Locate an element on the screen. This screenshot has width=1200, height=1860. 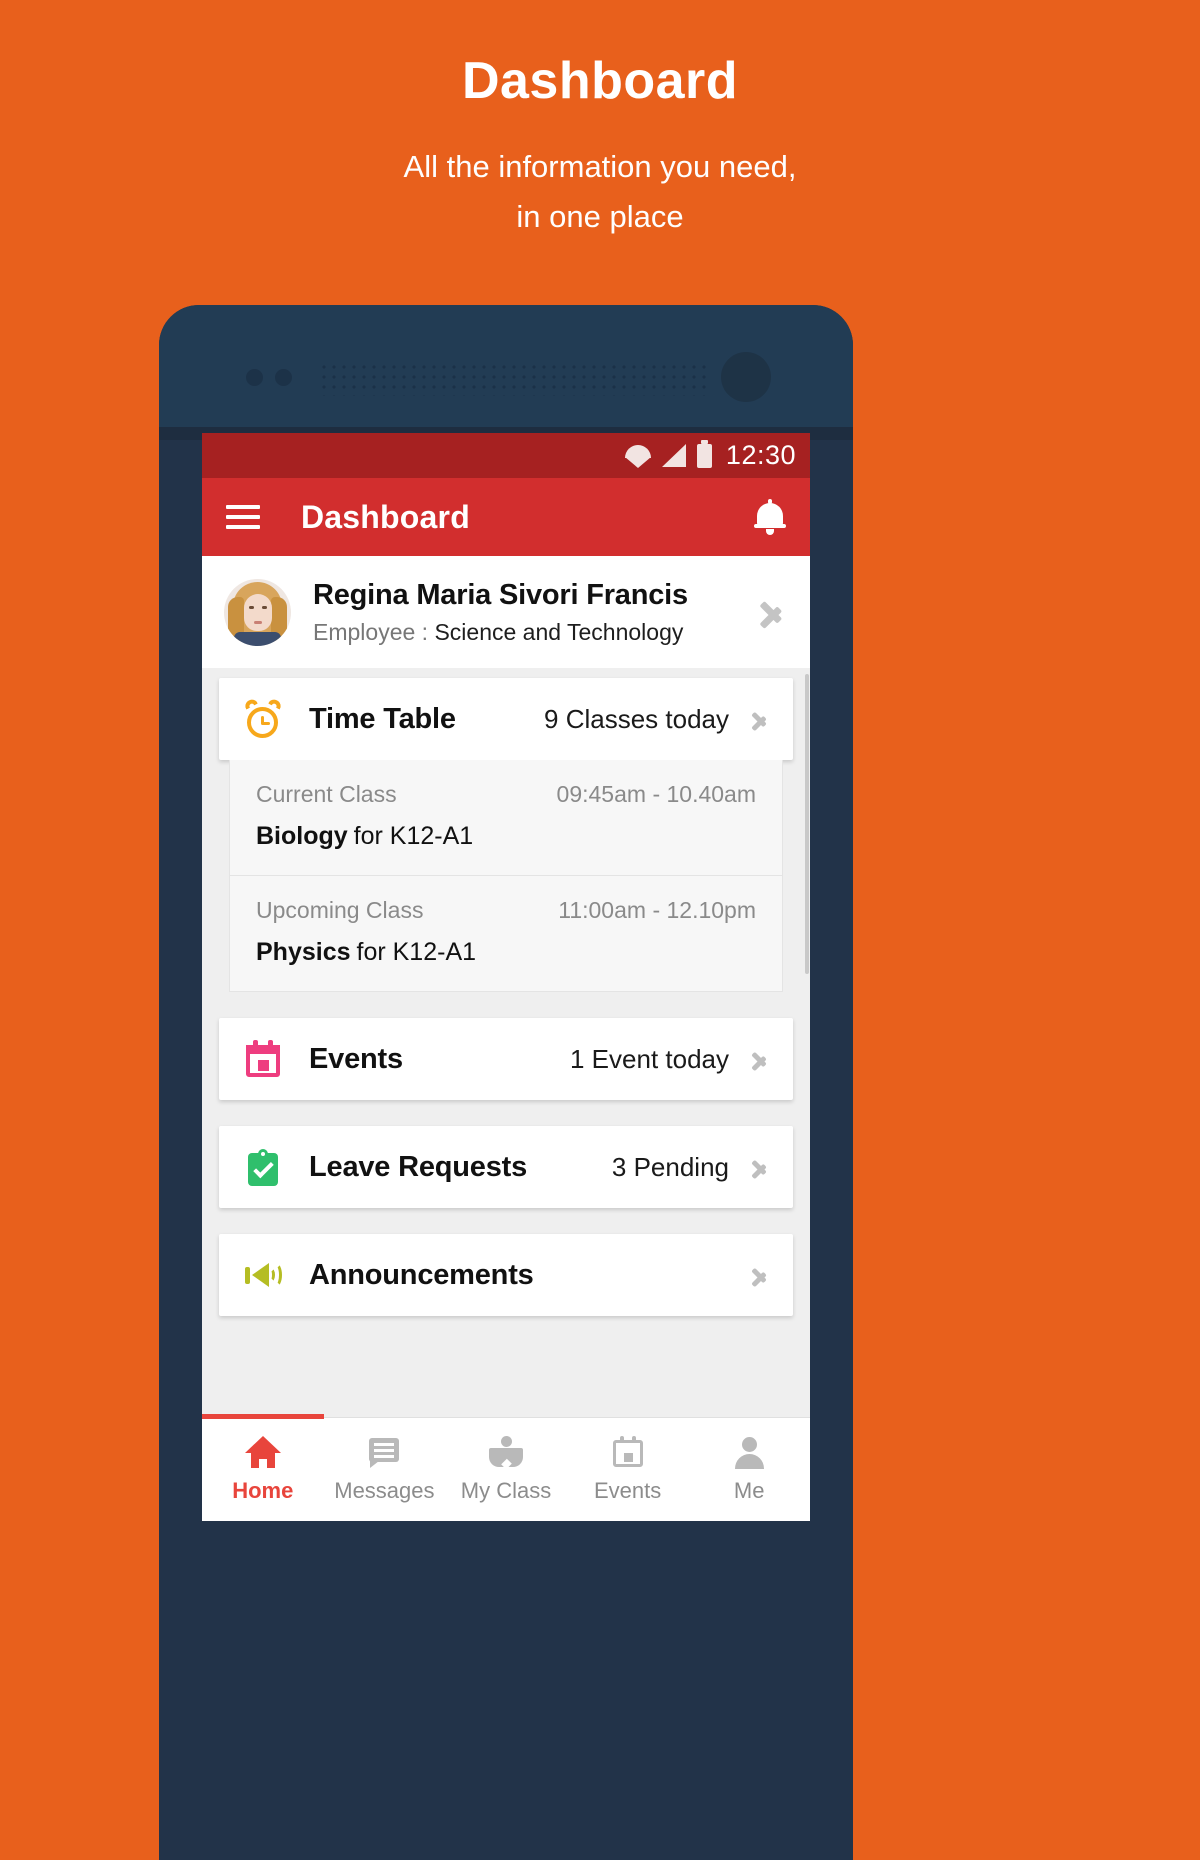
bell-icon is located at coordinates (770, 517).